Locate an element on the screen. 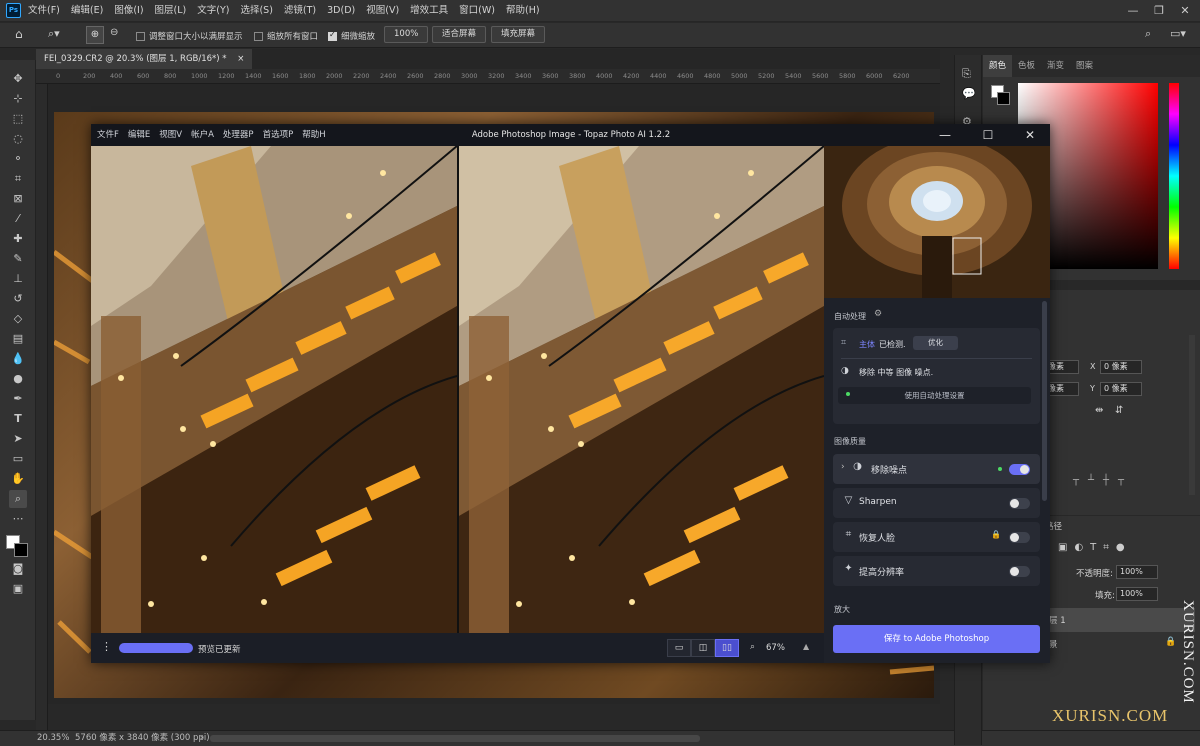 This screenshot has width=1200, height=746. single-view-icon: ▭ is located at coordinates (679, 648).